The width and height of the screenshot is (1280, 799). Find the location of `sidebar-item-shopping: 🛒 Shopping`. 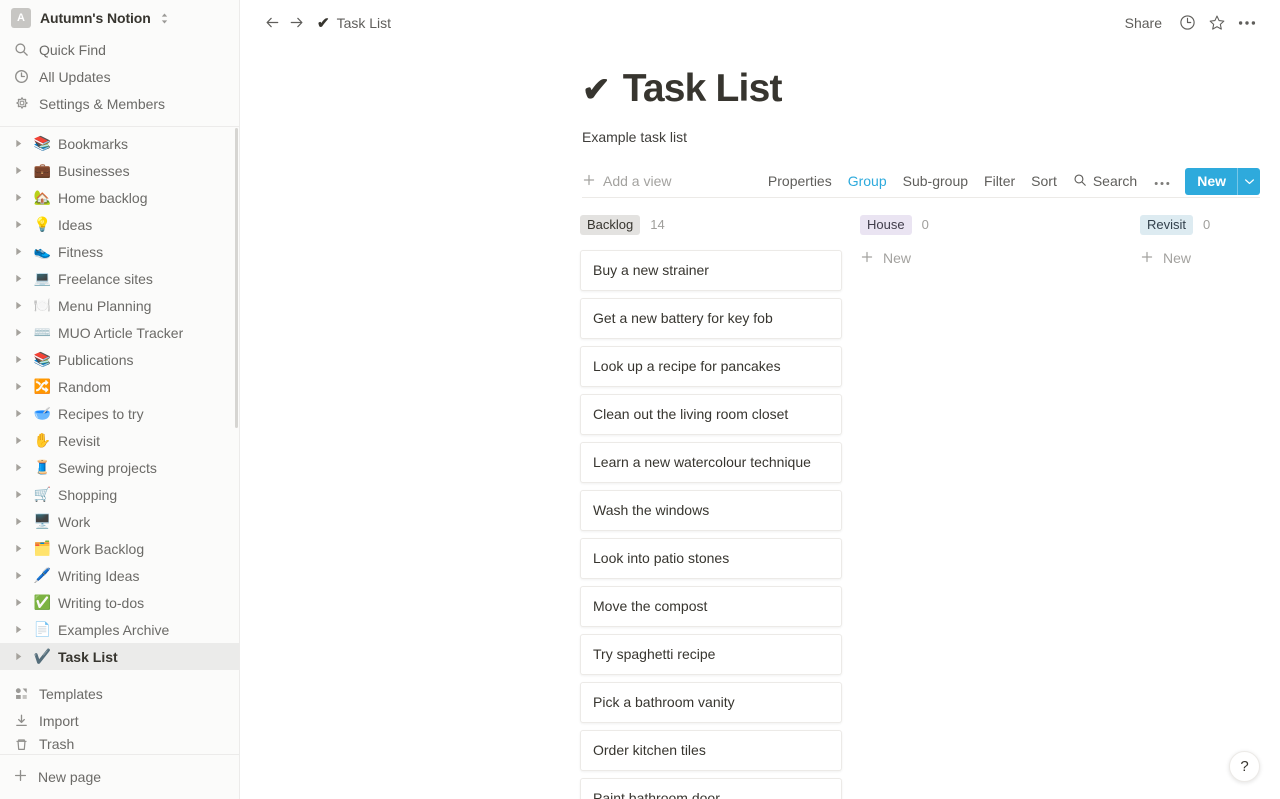

sidebar-item-shopping: 🛒 Shopping is located at coordinates (119, 494).